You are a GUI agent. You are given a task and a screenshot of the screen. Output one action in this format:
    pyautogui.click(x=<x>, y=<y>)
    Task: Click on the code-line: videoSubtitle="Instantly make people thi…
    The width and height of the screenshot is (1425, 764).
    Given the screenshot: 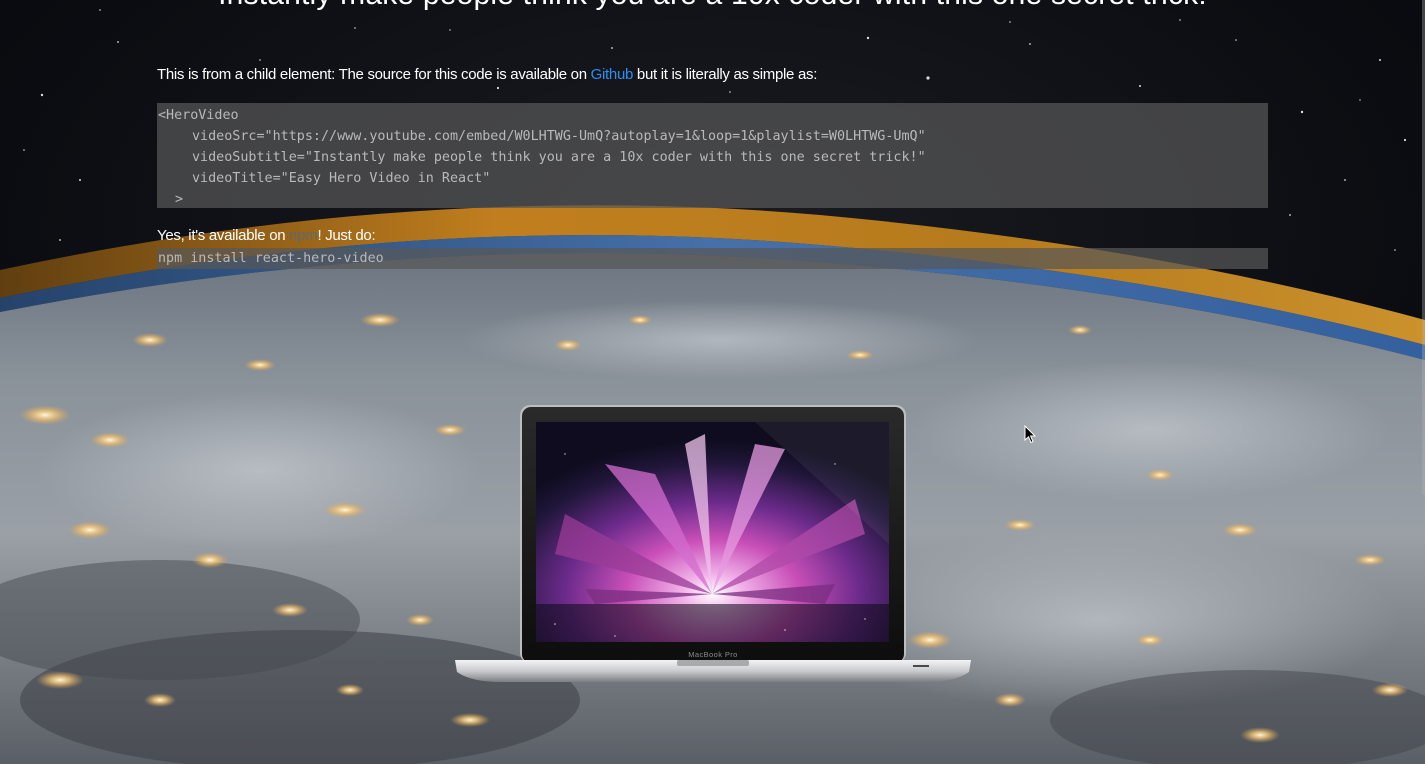 What is the action you would take?
    pyautogui.click(x=559, y=157)
    